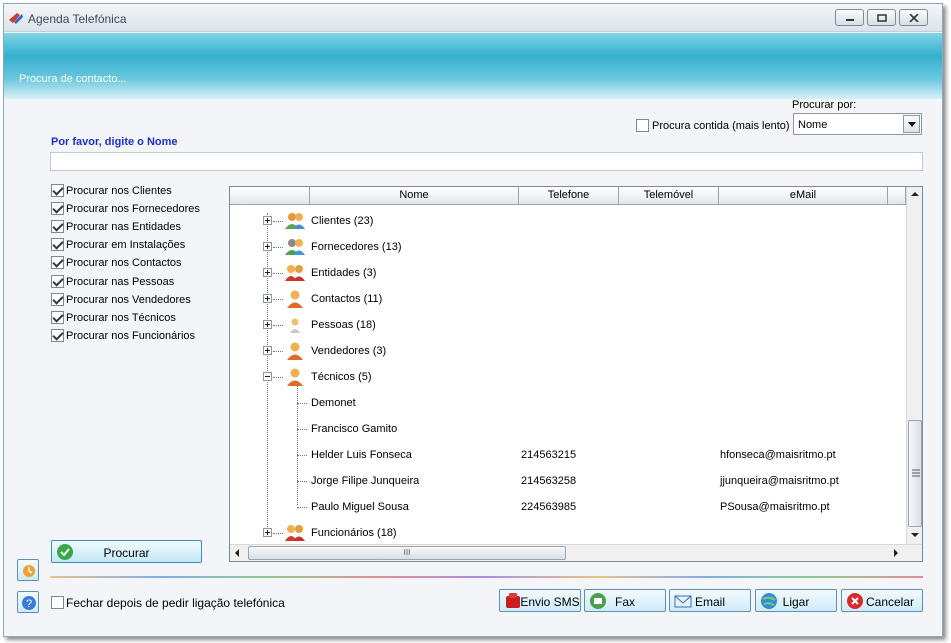 Image resolution: width=951 pixels, height=643 pixels. I want to click on option-vendedores-label: Procurar nos Vendedores, so click(128, 300).